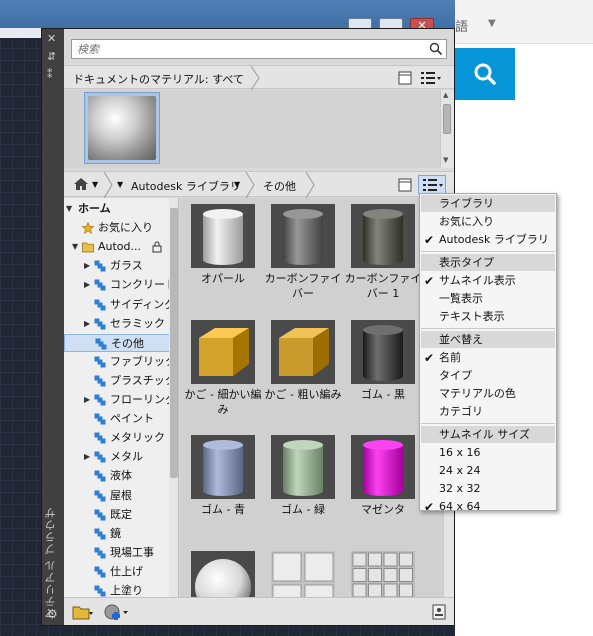  What do you see at coordinates (117, 553) in the screenshot?
I see `tree-item: 現場工事` at bounding box center [117, 553].